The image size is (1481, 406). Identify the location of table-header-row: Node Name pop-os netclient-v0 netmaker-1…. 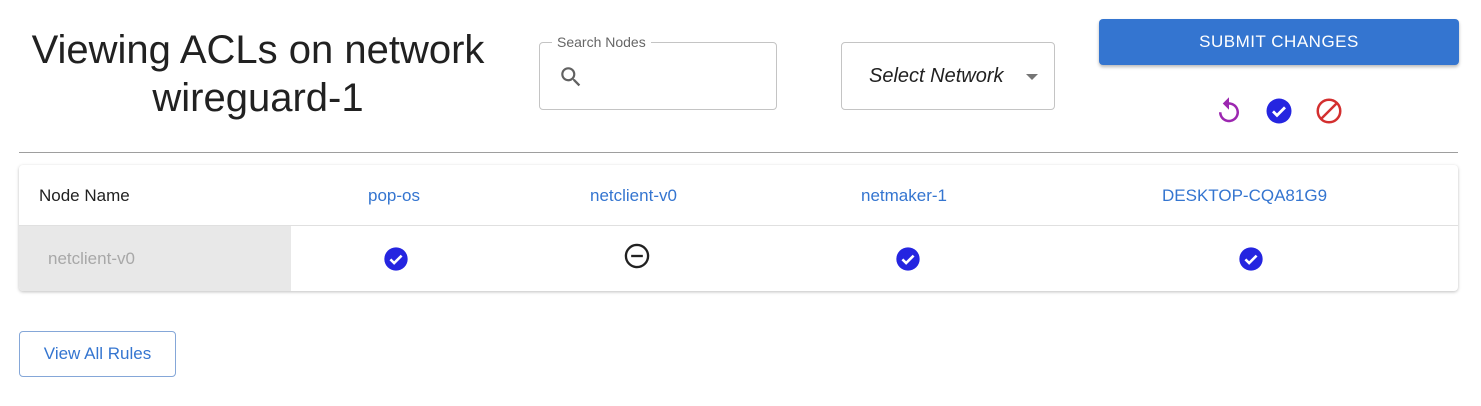
(738, 195).